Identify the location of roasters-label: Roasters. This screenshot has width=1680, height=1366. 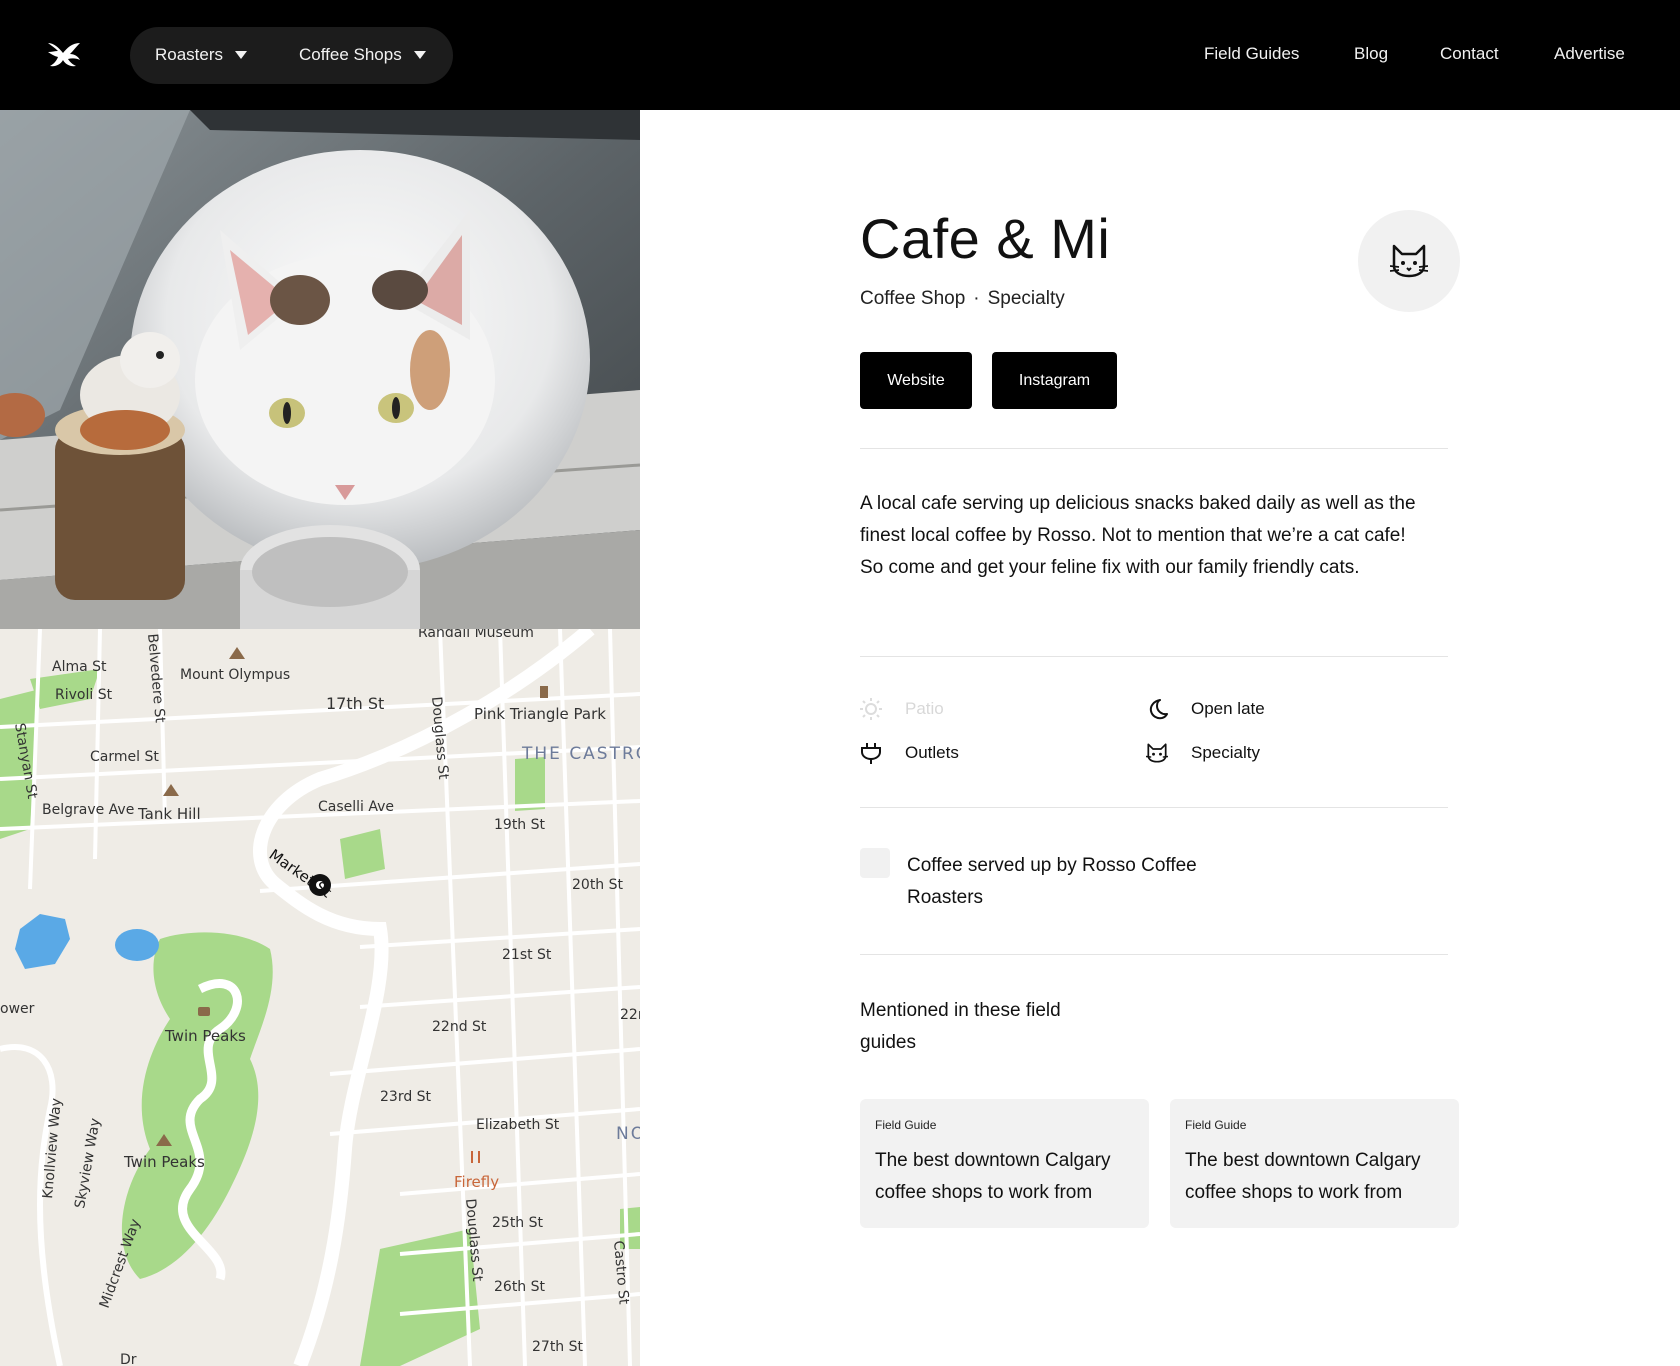
(189, 54).